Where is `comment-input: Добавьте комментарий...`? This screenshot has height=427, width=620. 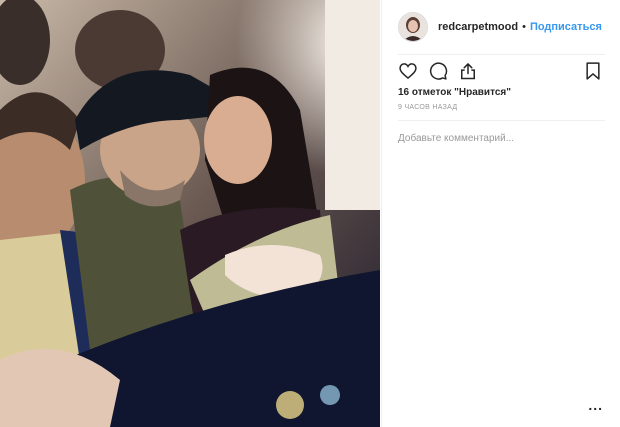 comment-input: Добавьте комментарий... is located at coordinates (456, 138).